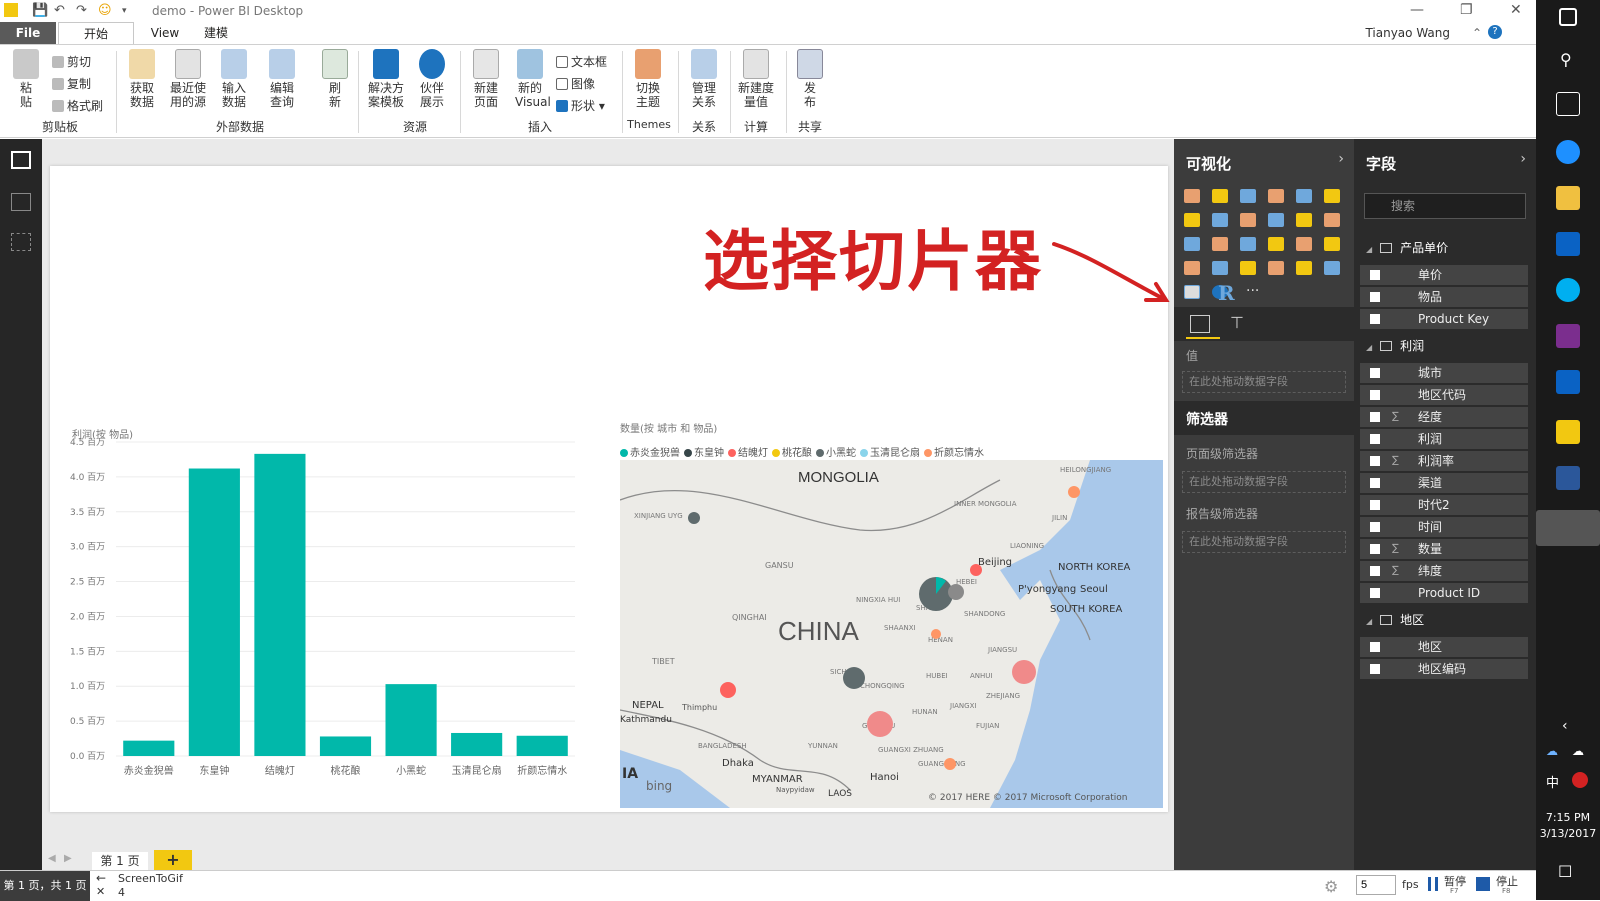  I want to click on manage-relationships-button: 管理关系, so click(704, 79).